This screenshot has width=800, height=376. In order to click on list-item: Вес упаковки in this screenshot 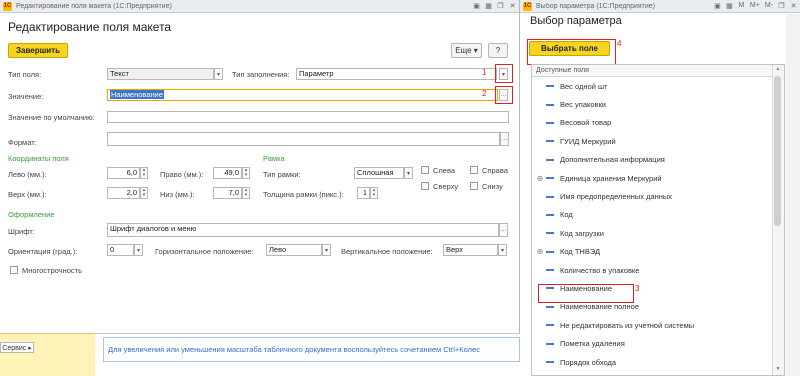, I will do `click(658, 104)`.